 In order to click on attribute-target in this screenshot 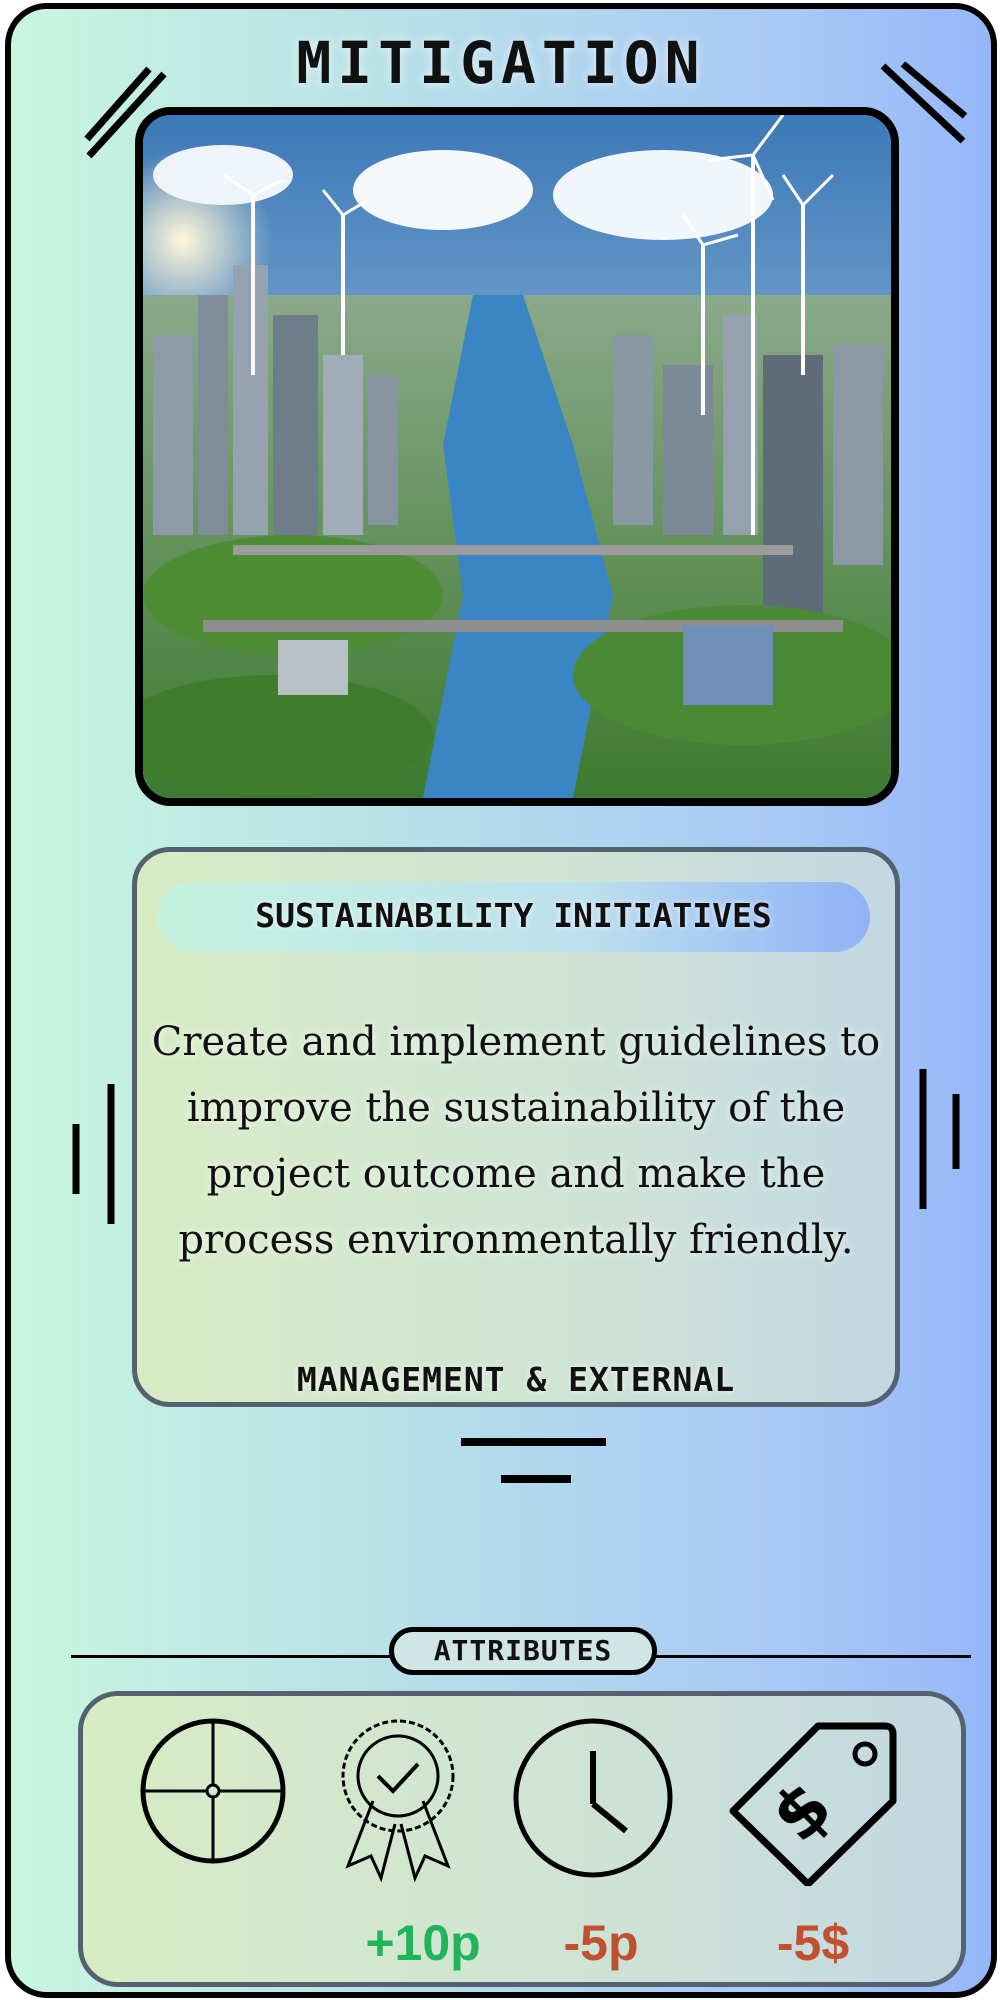, I will do `click(228, 1841)`.